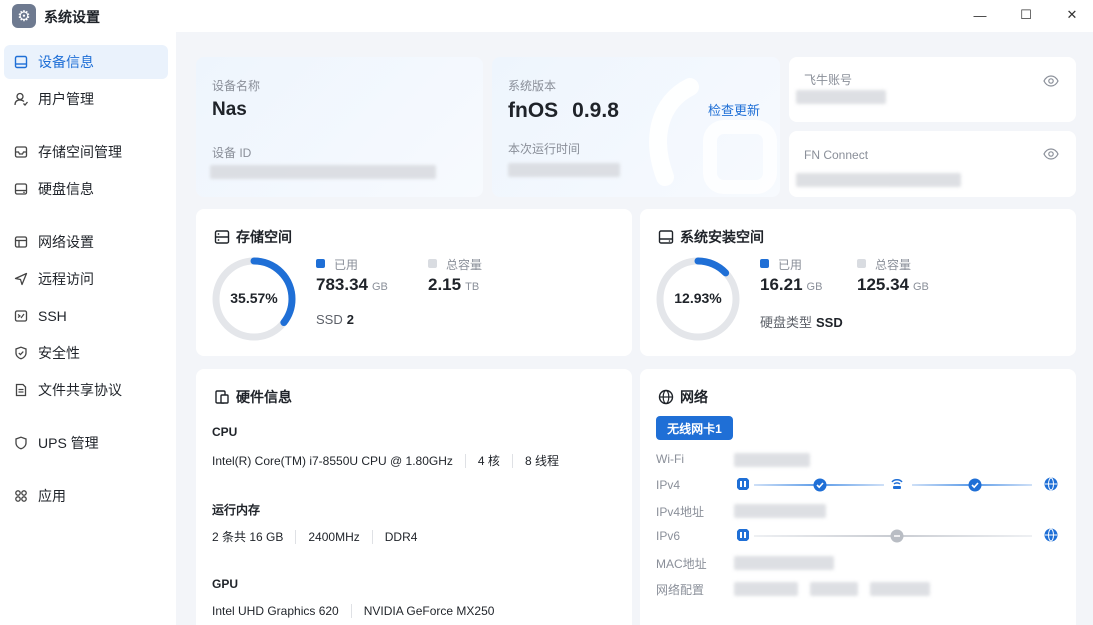 Image resolution: width=1093 pixels, height=625 pixels. Describe the element at coordinates (248, 537) in the screenshot. I see `ram-size: 2 条共 16 GB` at that location.